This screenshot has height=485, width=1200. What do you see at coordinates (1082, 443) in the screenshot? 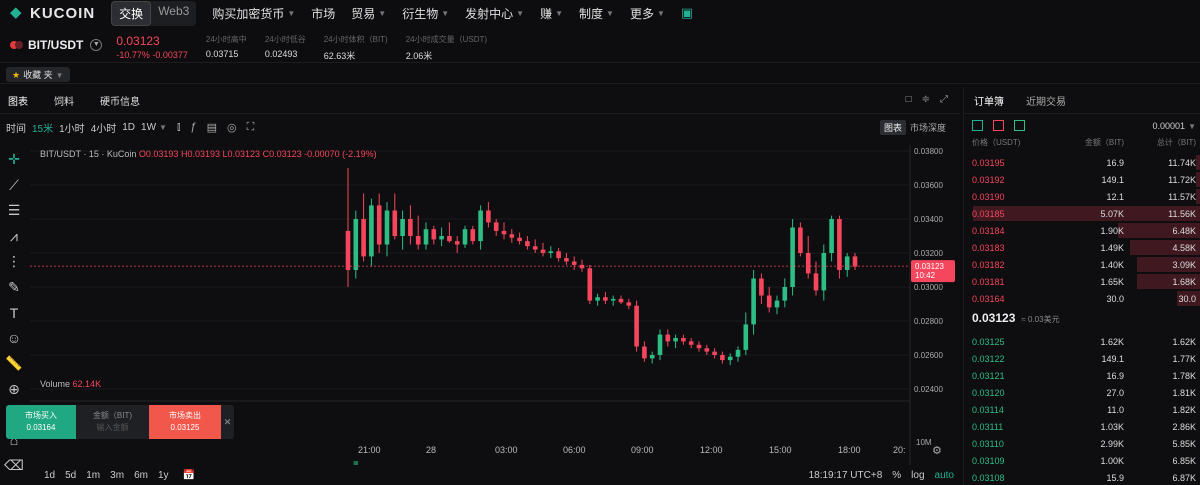
I see `bid-row: 0.03110 2.99K 5.85K` at bounding box center [1082, 443].